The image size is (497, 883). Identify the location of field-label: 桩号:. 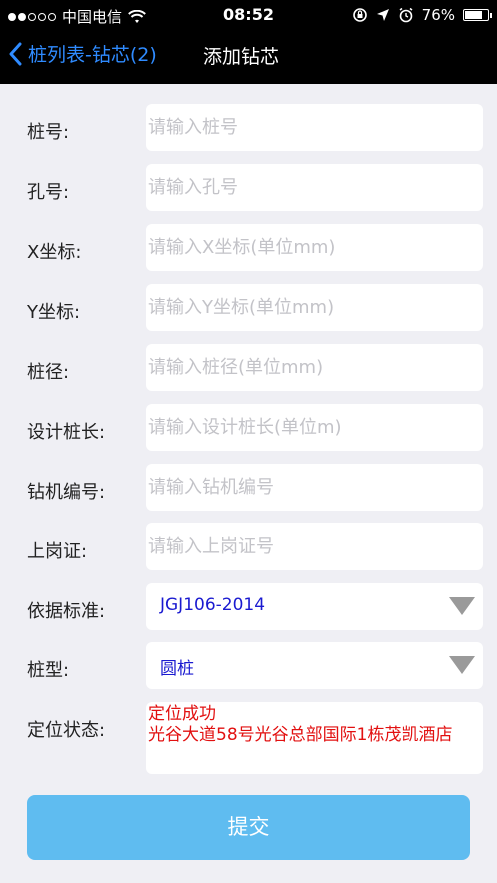
(48, 132).